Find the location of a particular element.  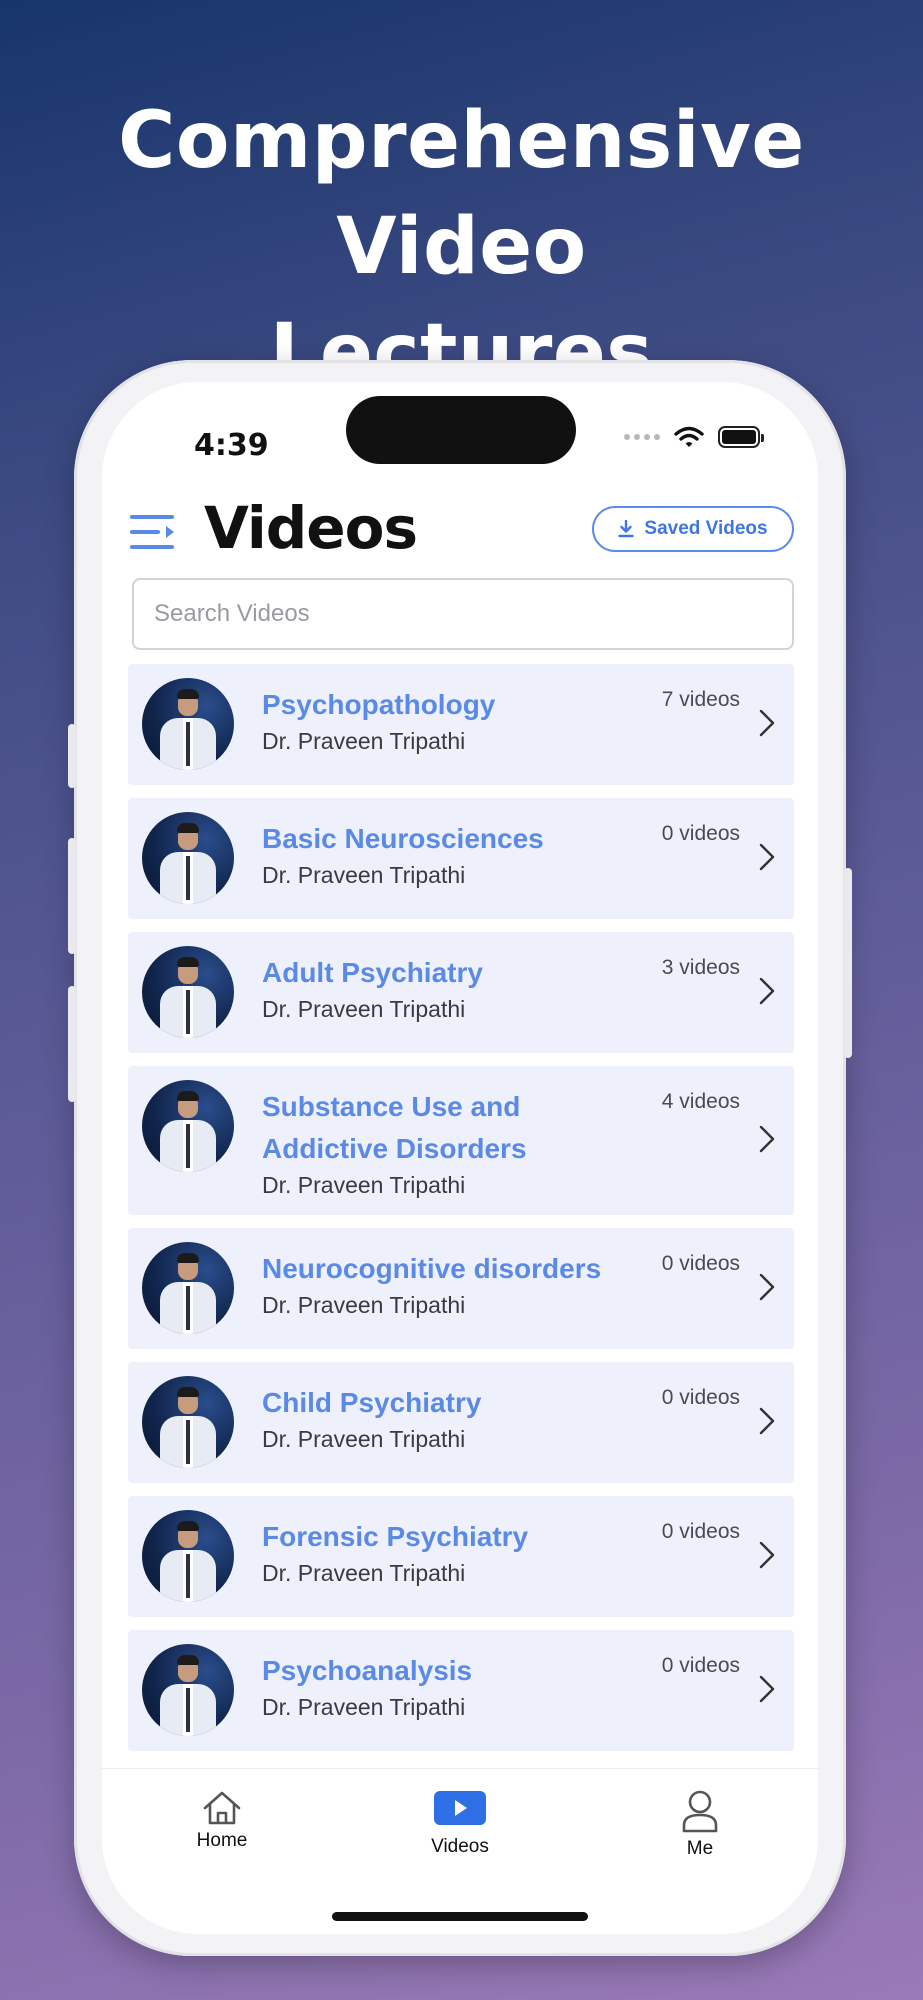

course-title: Psychoanalysis is located at coordinates (367, 1670).